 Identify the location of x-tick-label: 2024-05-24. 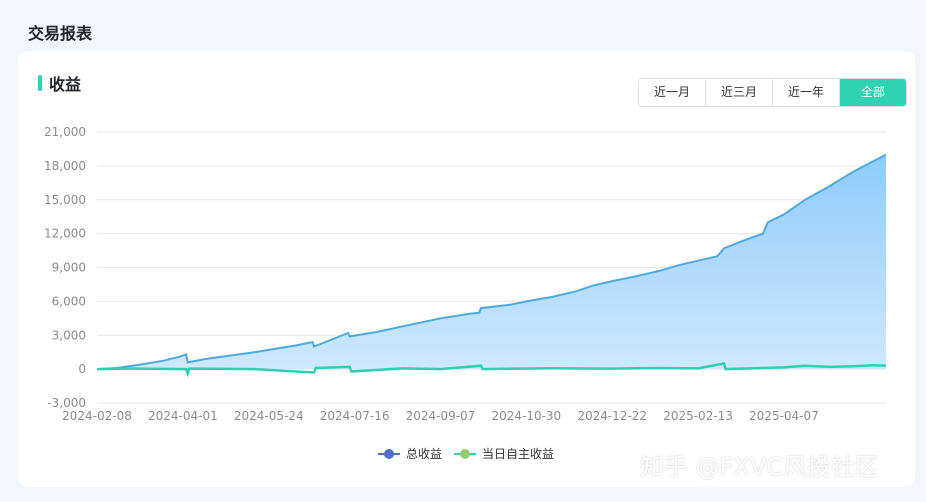
(269, 416).